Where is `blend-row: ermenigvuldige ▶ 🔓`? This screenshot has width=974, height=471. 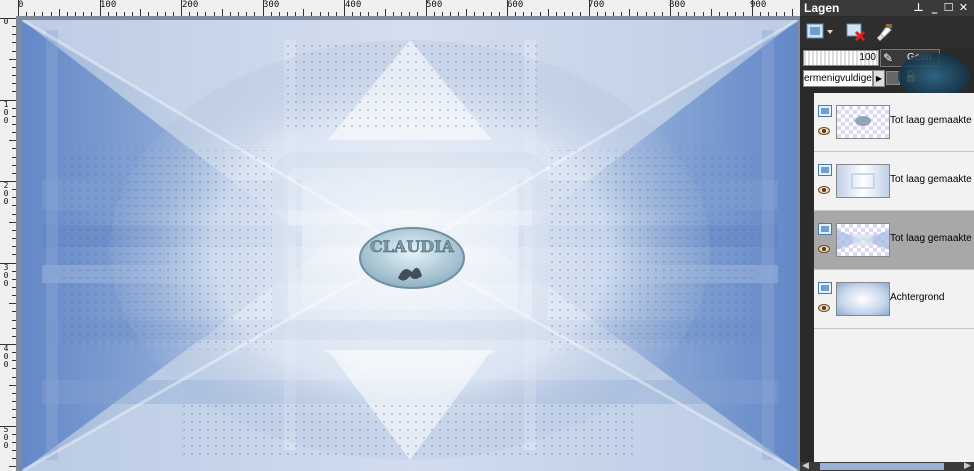 blend-row: ermenigvuldige ▶ 🔓 is located at coordinates (887, 76).